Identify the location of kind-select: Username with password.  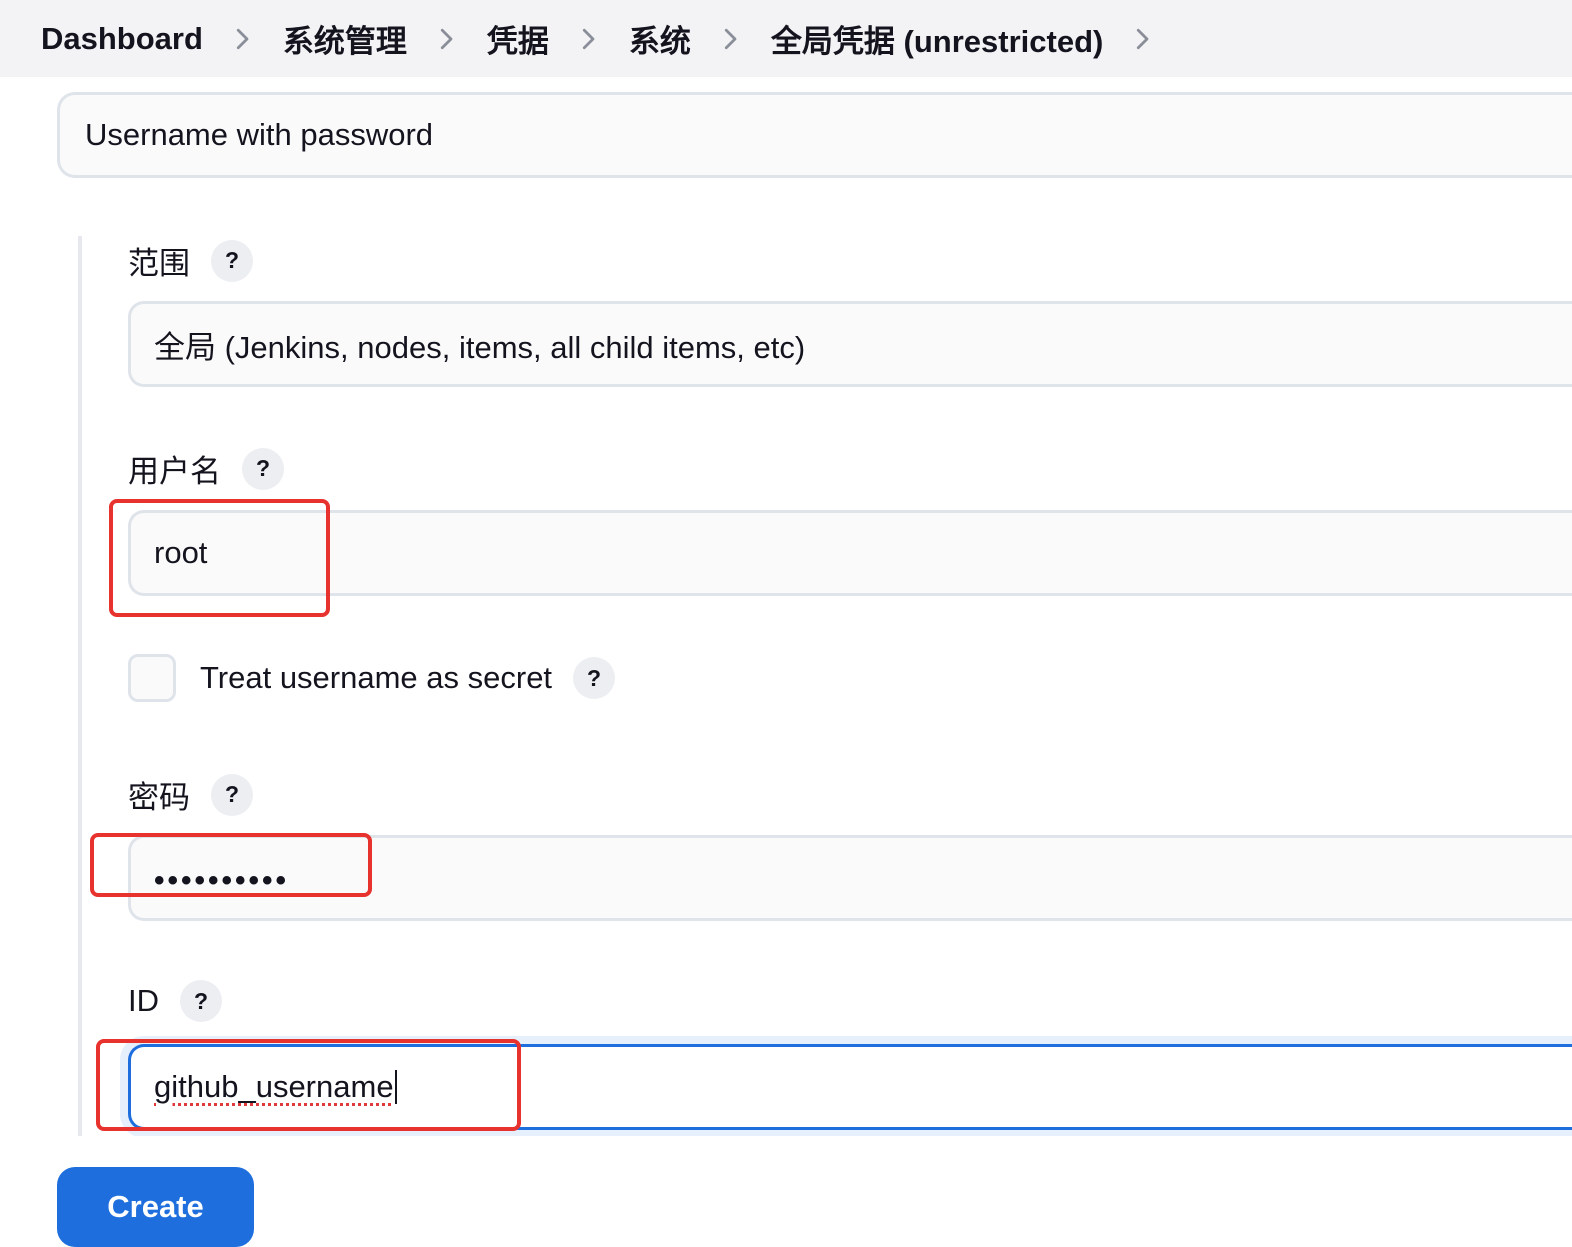
(814, 135).